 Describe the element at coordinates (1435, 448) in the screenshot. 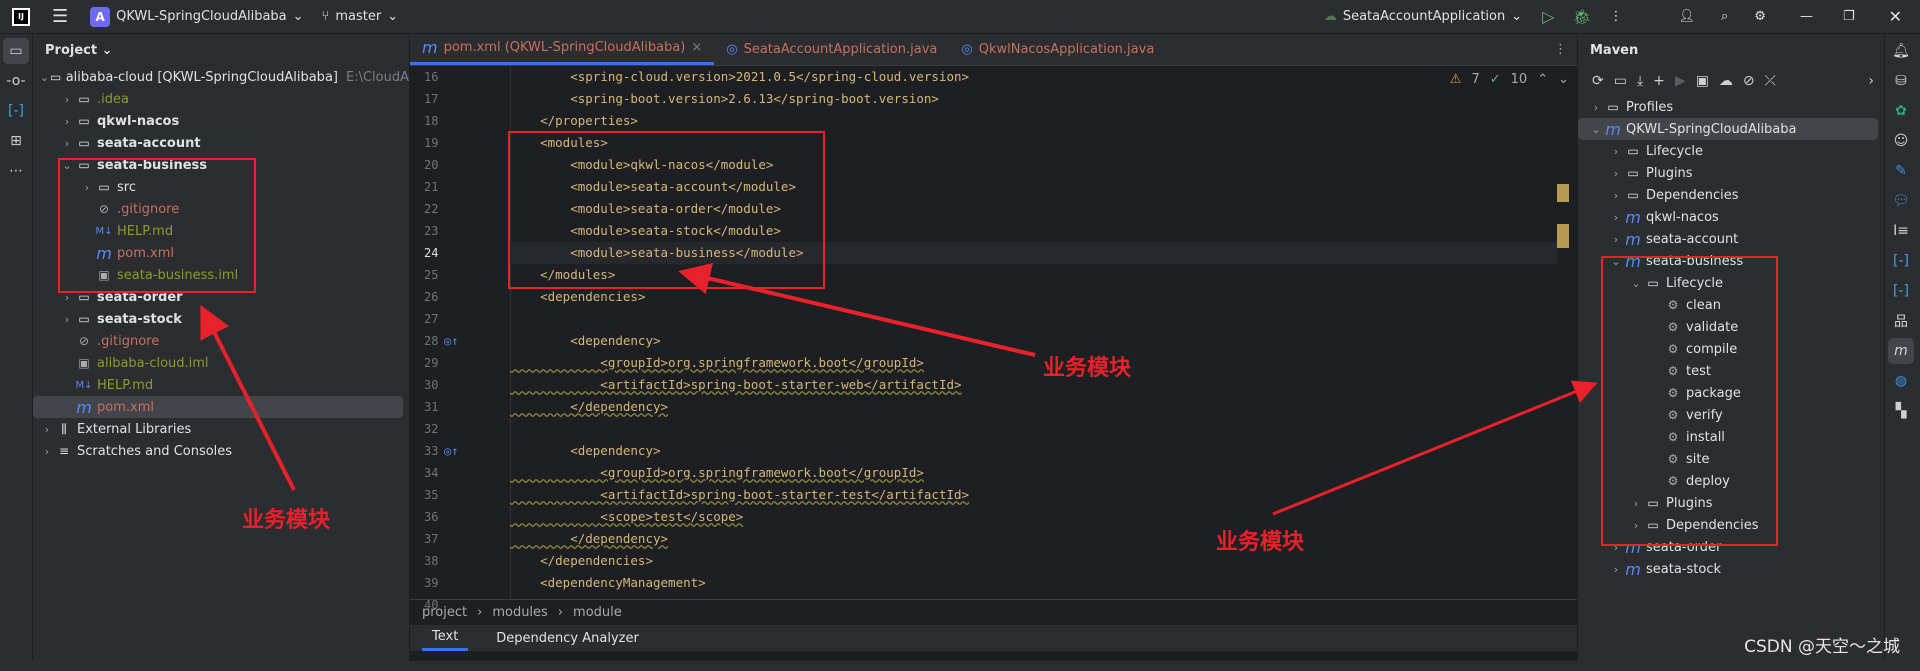

I see `annotation-arrow-maven` at that location.